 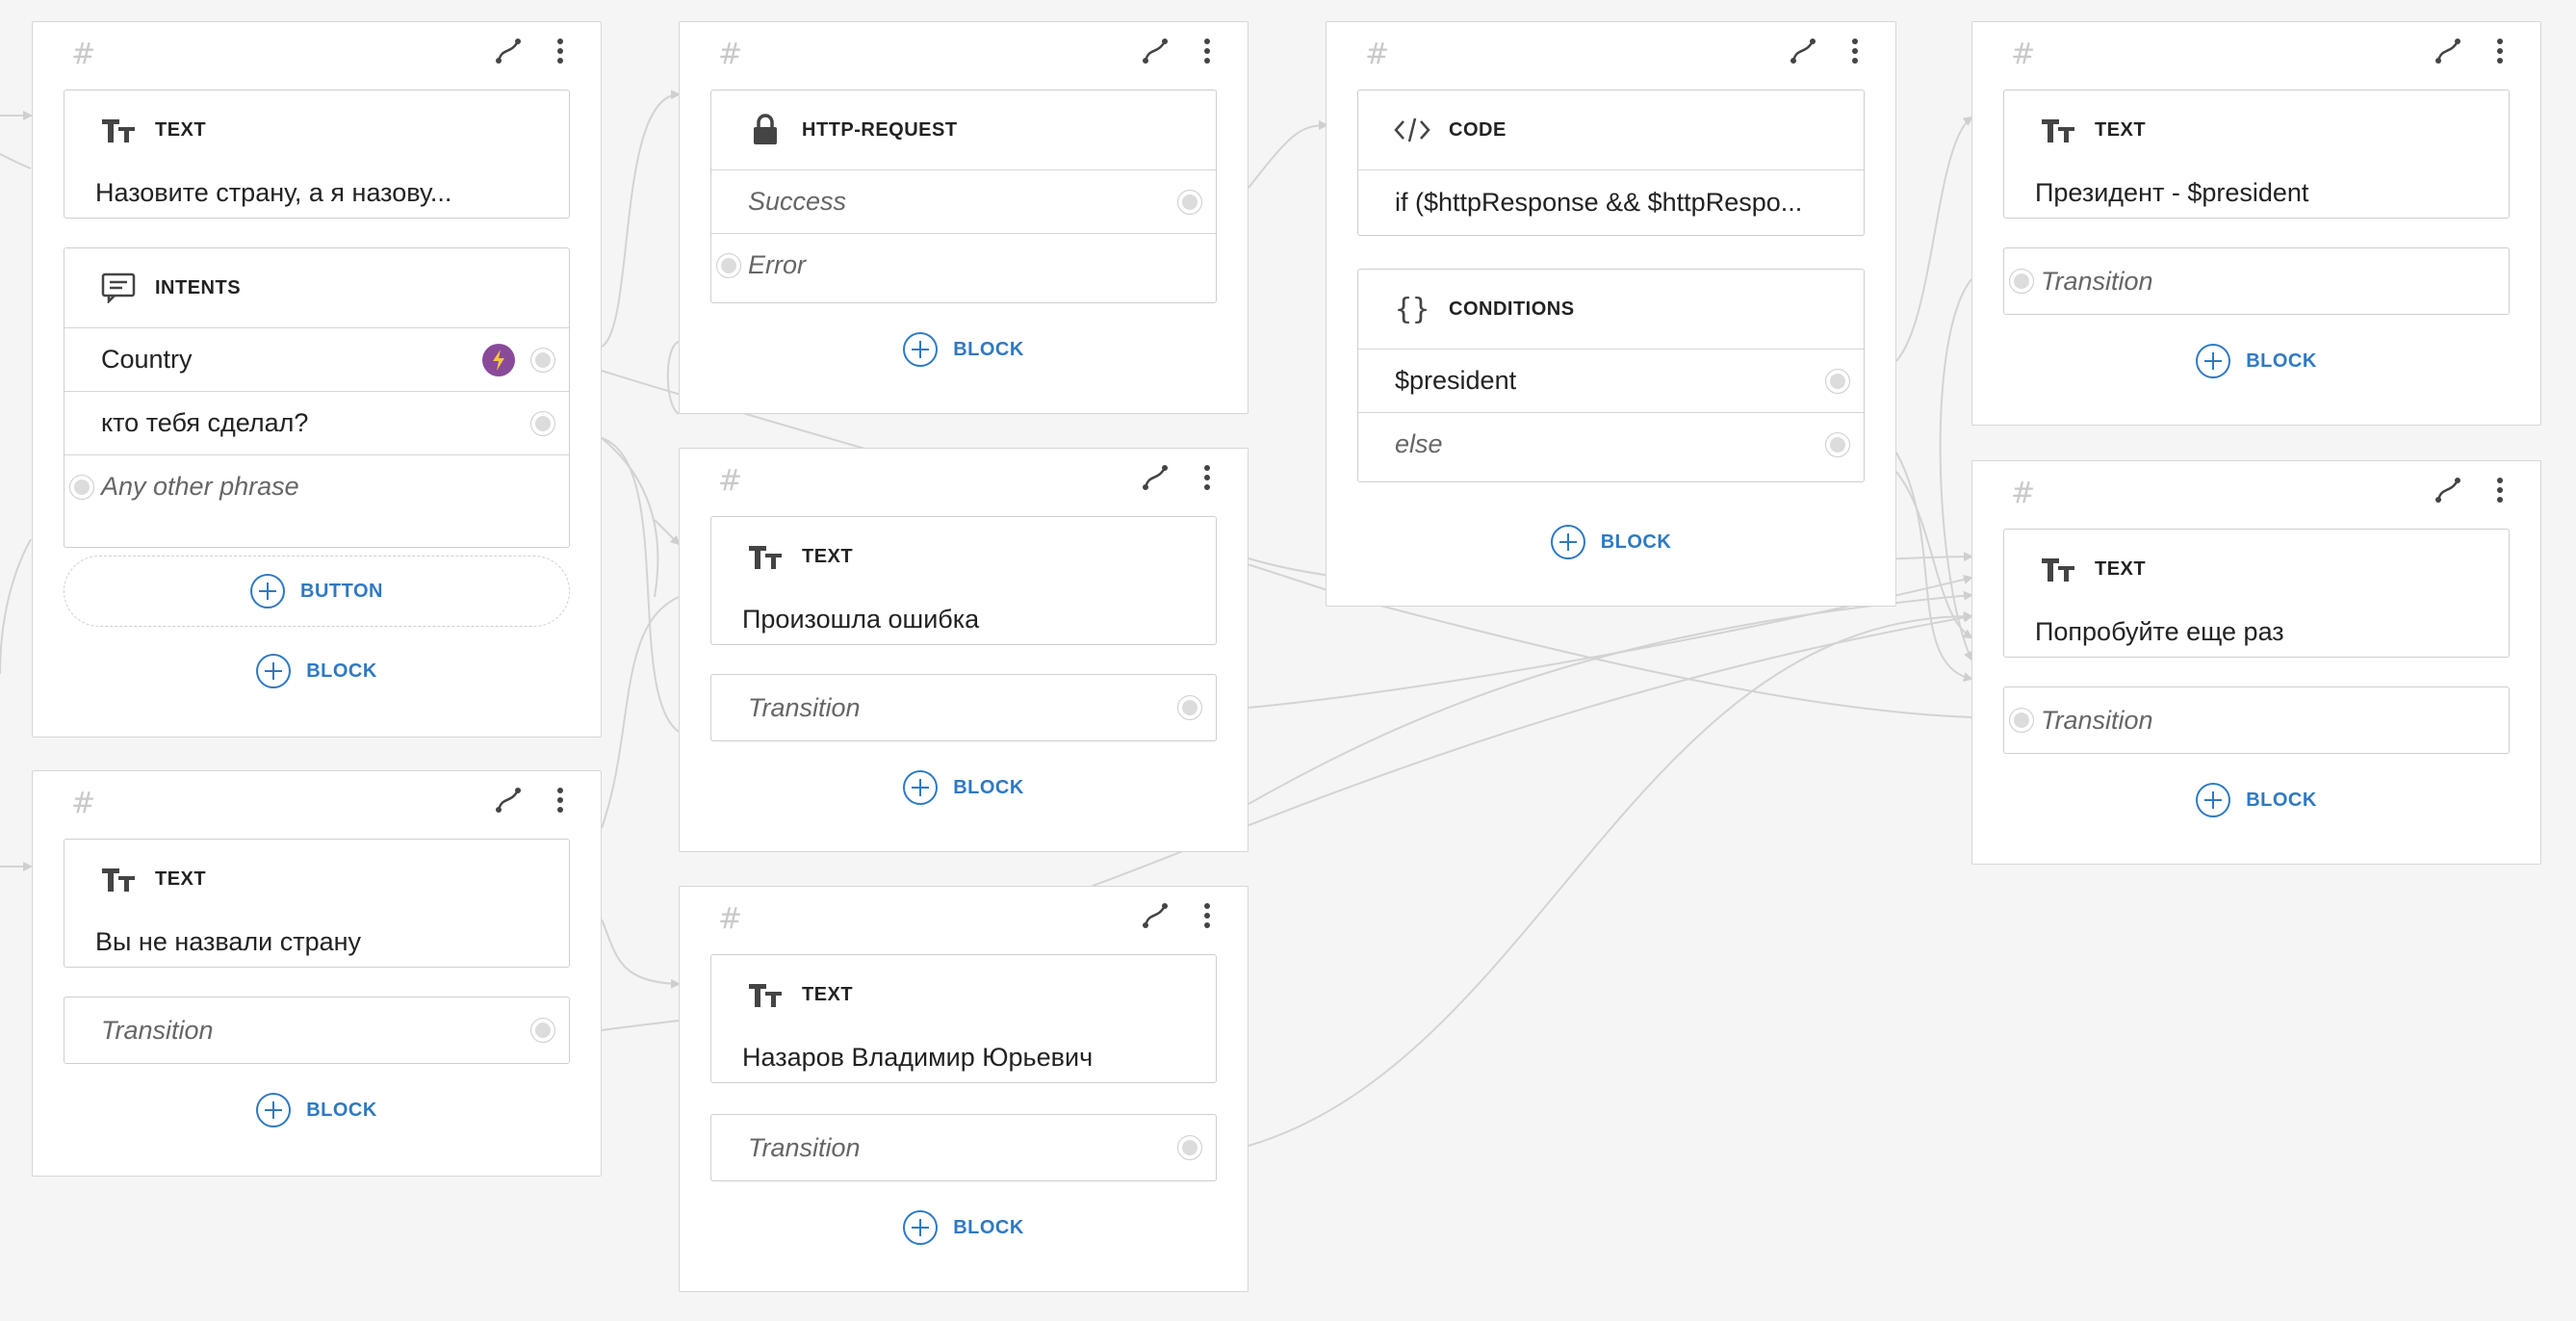 What do you see at coordinates (1611, 380) in the screenshot?
I see `condition-row: $president` at bounding box center [1611, 380].